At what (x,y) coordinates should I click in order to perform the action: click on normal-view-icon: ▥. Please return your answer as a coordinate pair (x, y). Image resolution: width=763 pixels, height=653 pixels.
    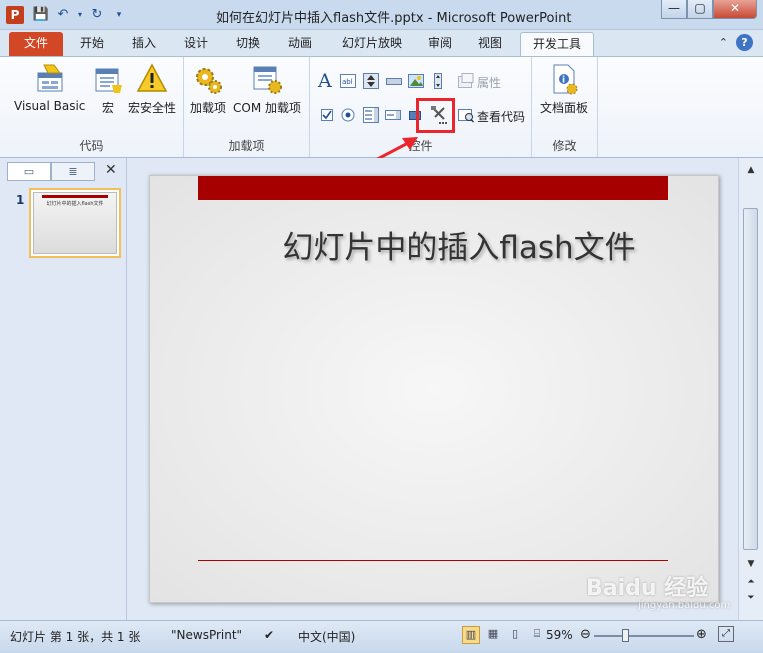
    Looking at the image, I should click on (471, 635).